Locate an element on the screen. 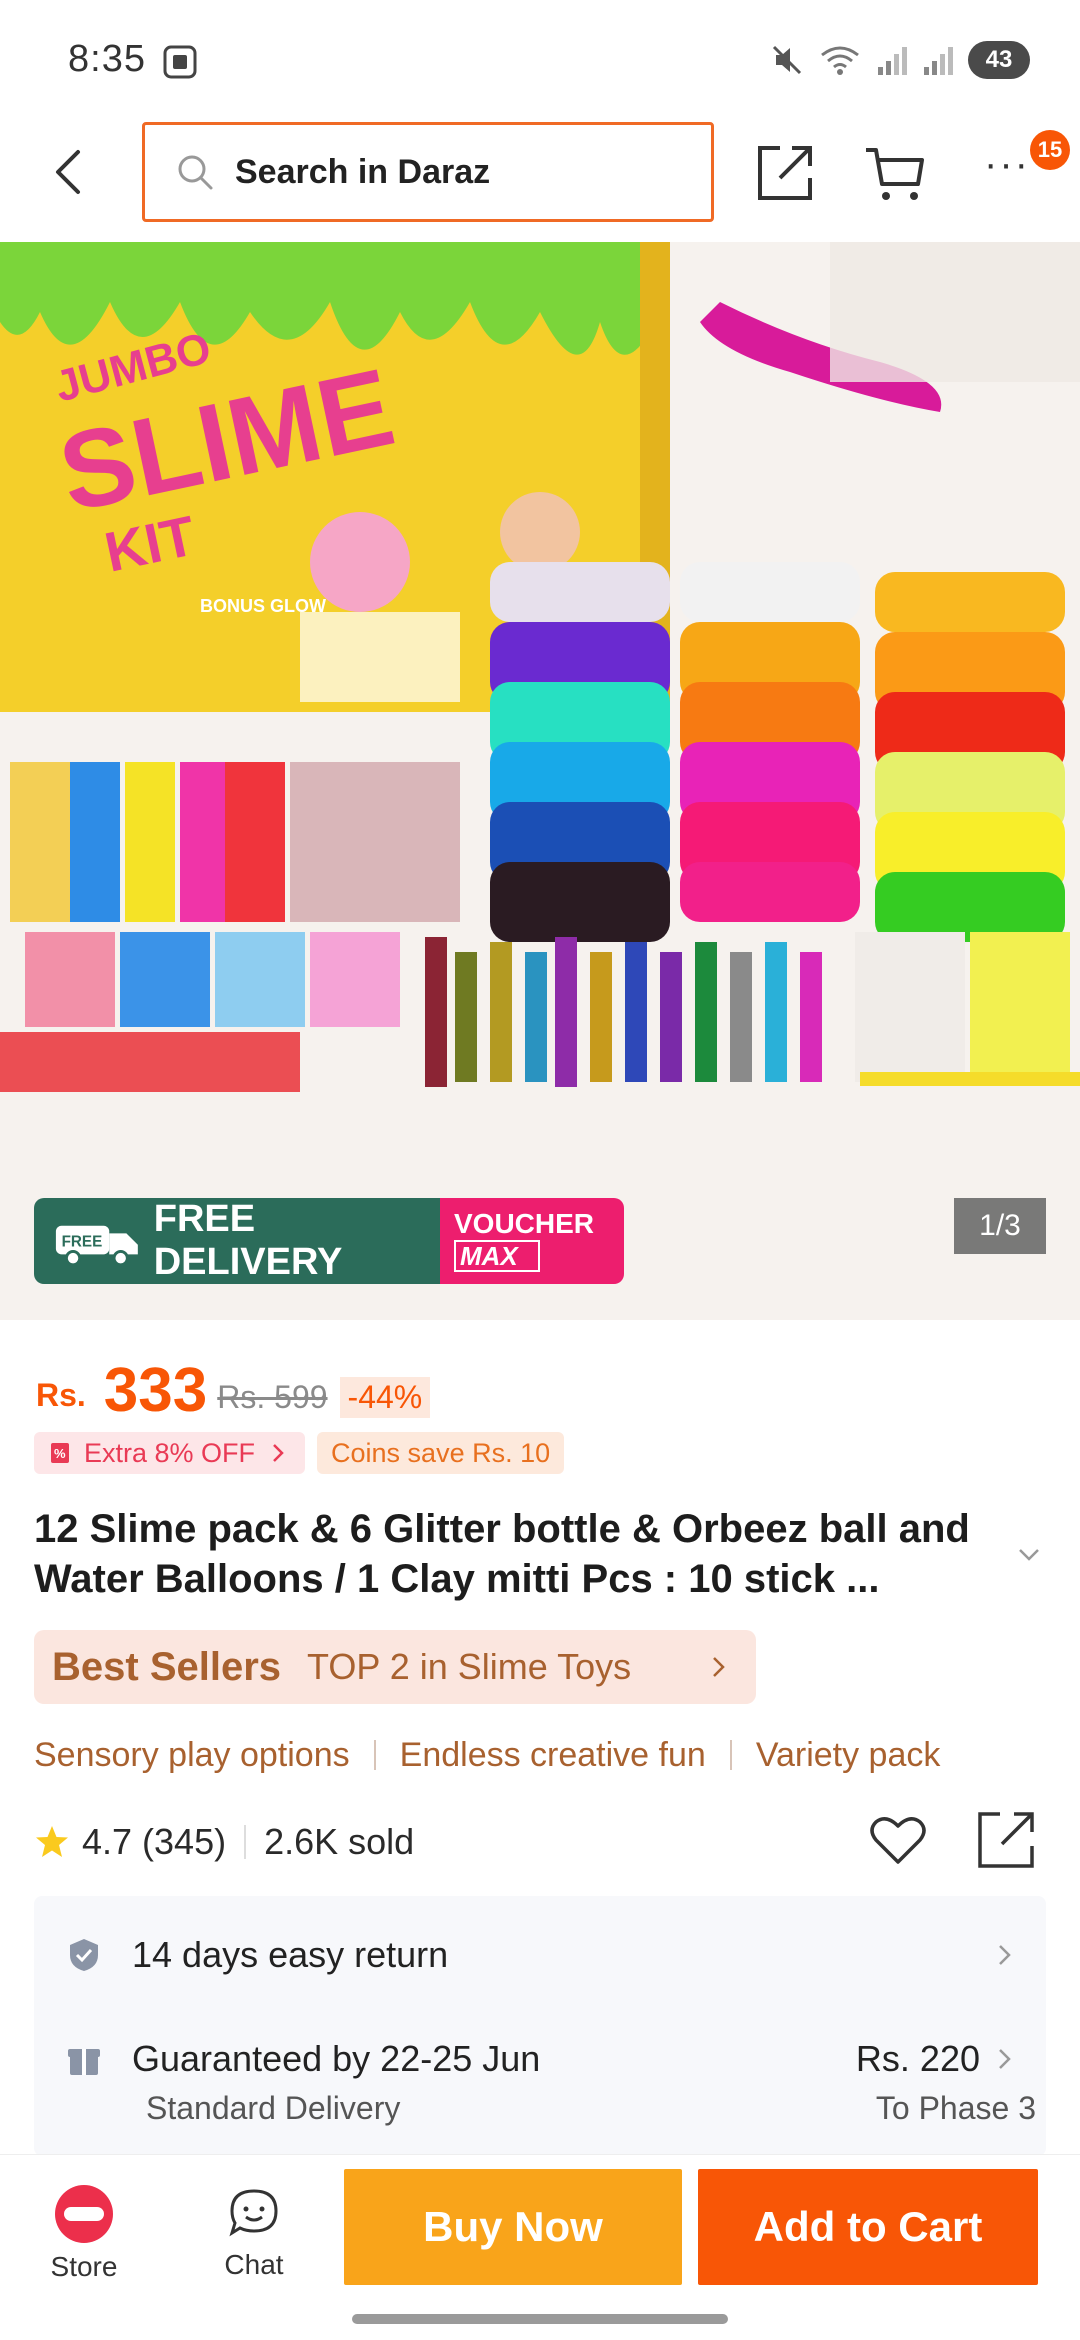 The width and height of the screenshot is (1080, 2340). back-icon is located at coordinates (70, 172).